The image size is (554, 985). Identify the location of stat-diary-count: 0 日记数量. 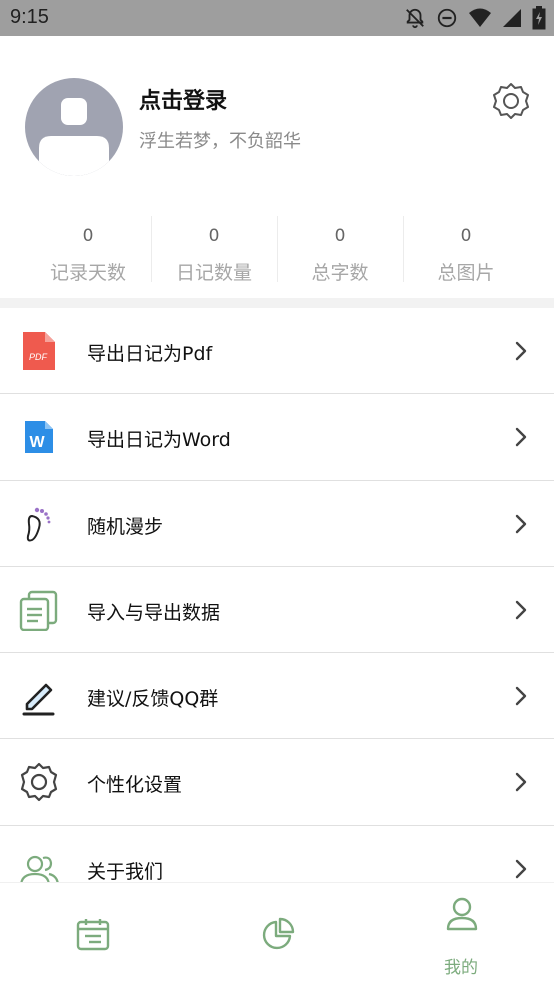
(214, 252).